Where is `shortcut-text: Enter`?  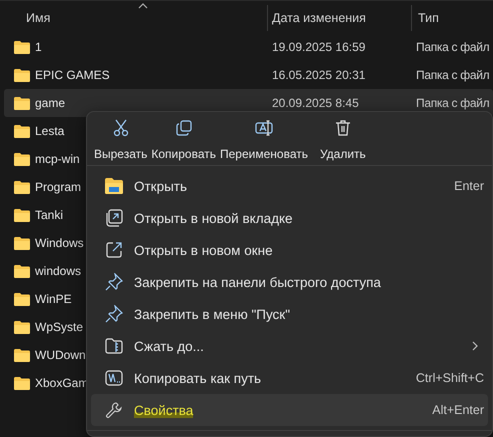 shortcut-text: Enter is located at coordinates (469, 186).